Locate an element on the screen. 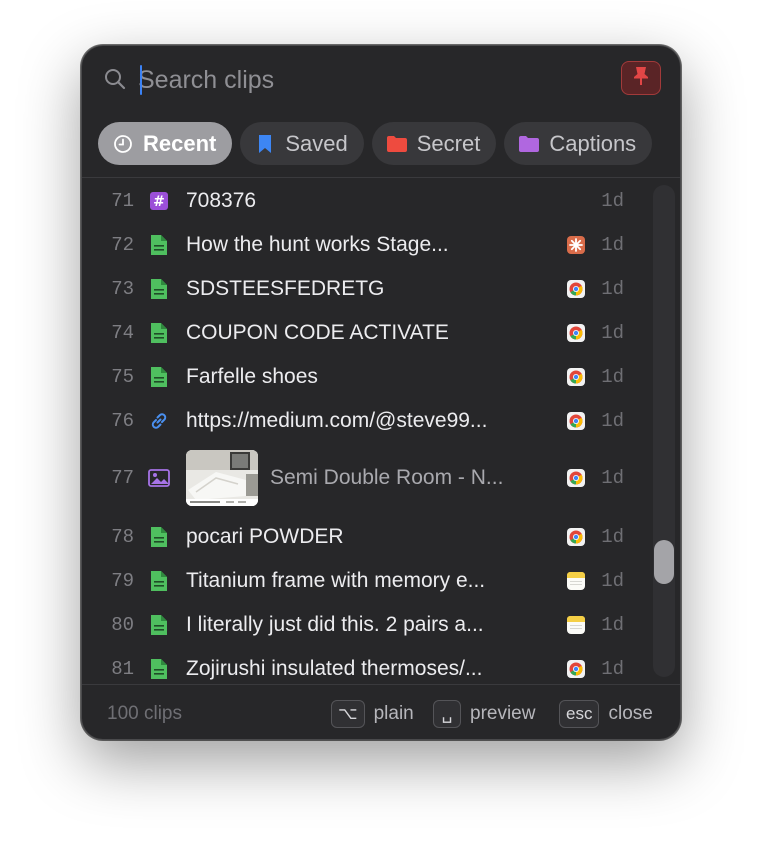  text-caret is located at coordinates (141, 80).